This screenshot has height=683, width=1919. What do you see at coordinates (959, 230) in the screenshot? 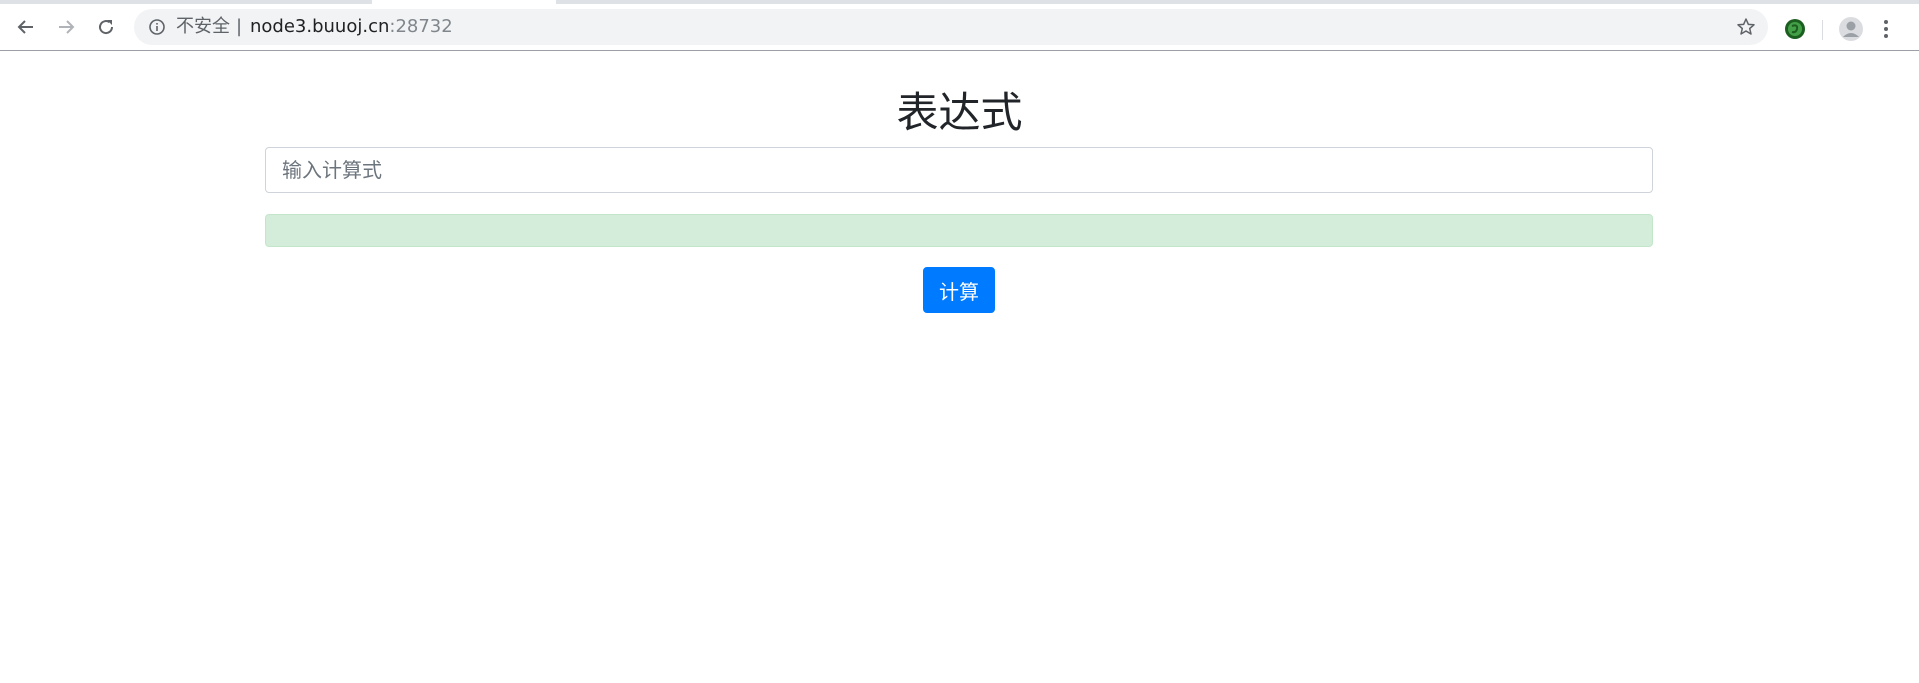
I see `result-alert` at bounding box center [959, 230].